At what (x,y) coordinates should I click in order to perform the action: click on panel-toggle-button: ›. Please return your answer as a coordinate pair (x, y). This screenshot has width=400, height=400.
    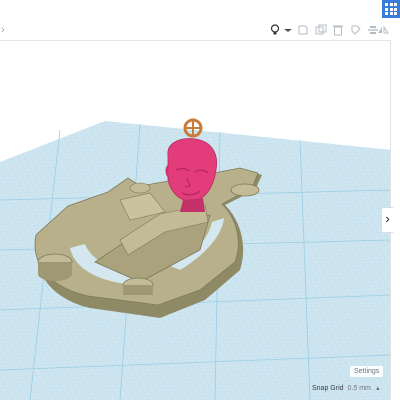
    Looking at the image, I should click on (387, 220).